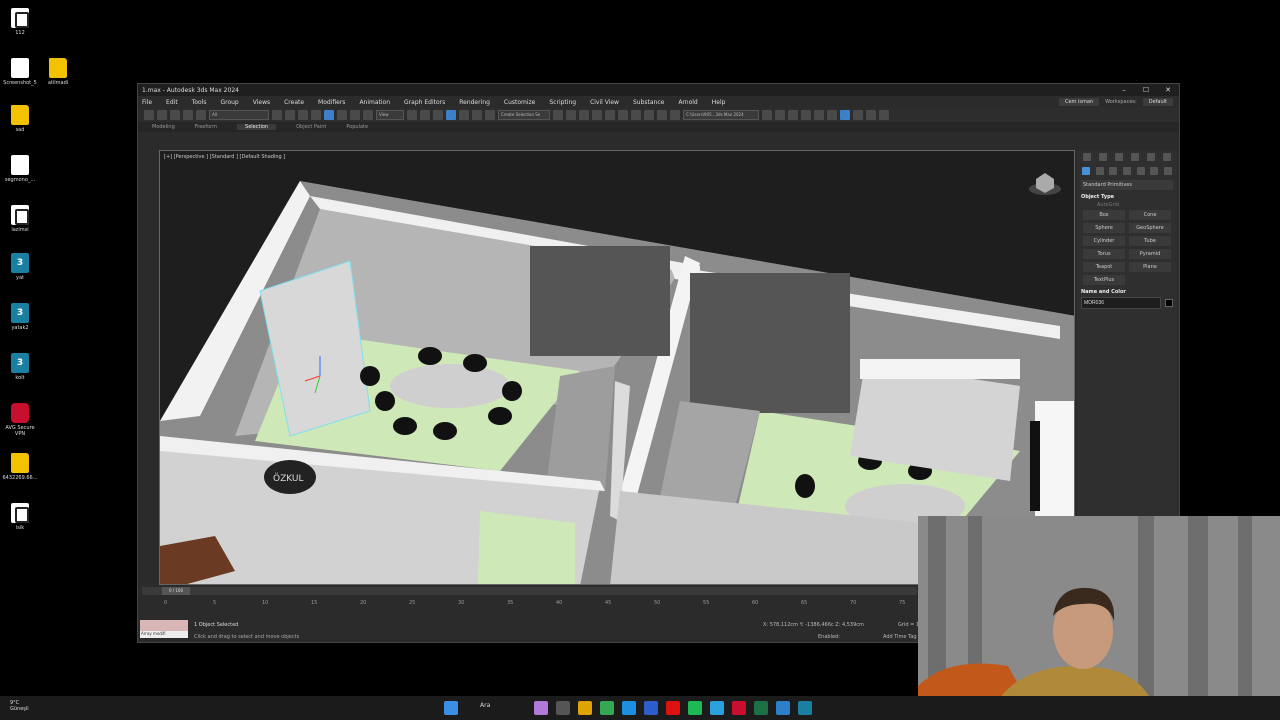  I want to click on menu-civil-view: Civil View, so click(604, 102).